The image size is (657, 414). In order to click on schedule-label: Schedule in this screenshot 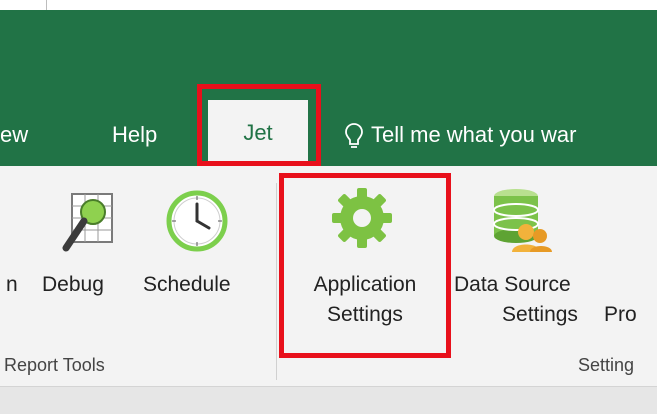, I will do `click(187, 284)`.